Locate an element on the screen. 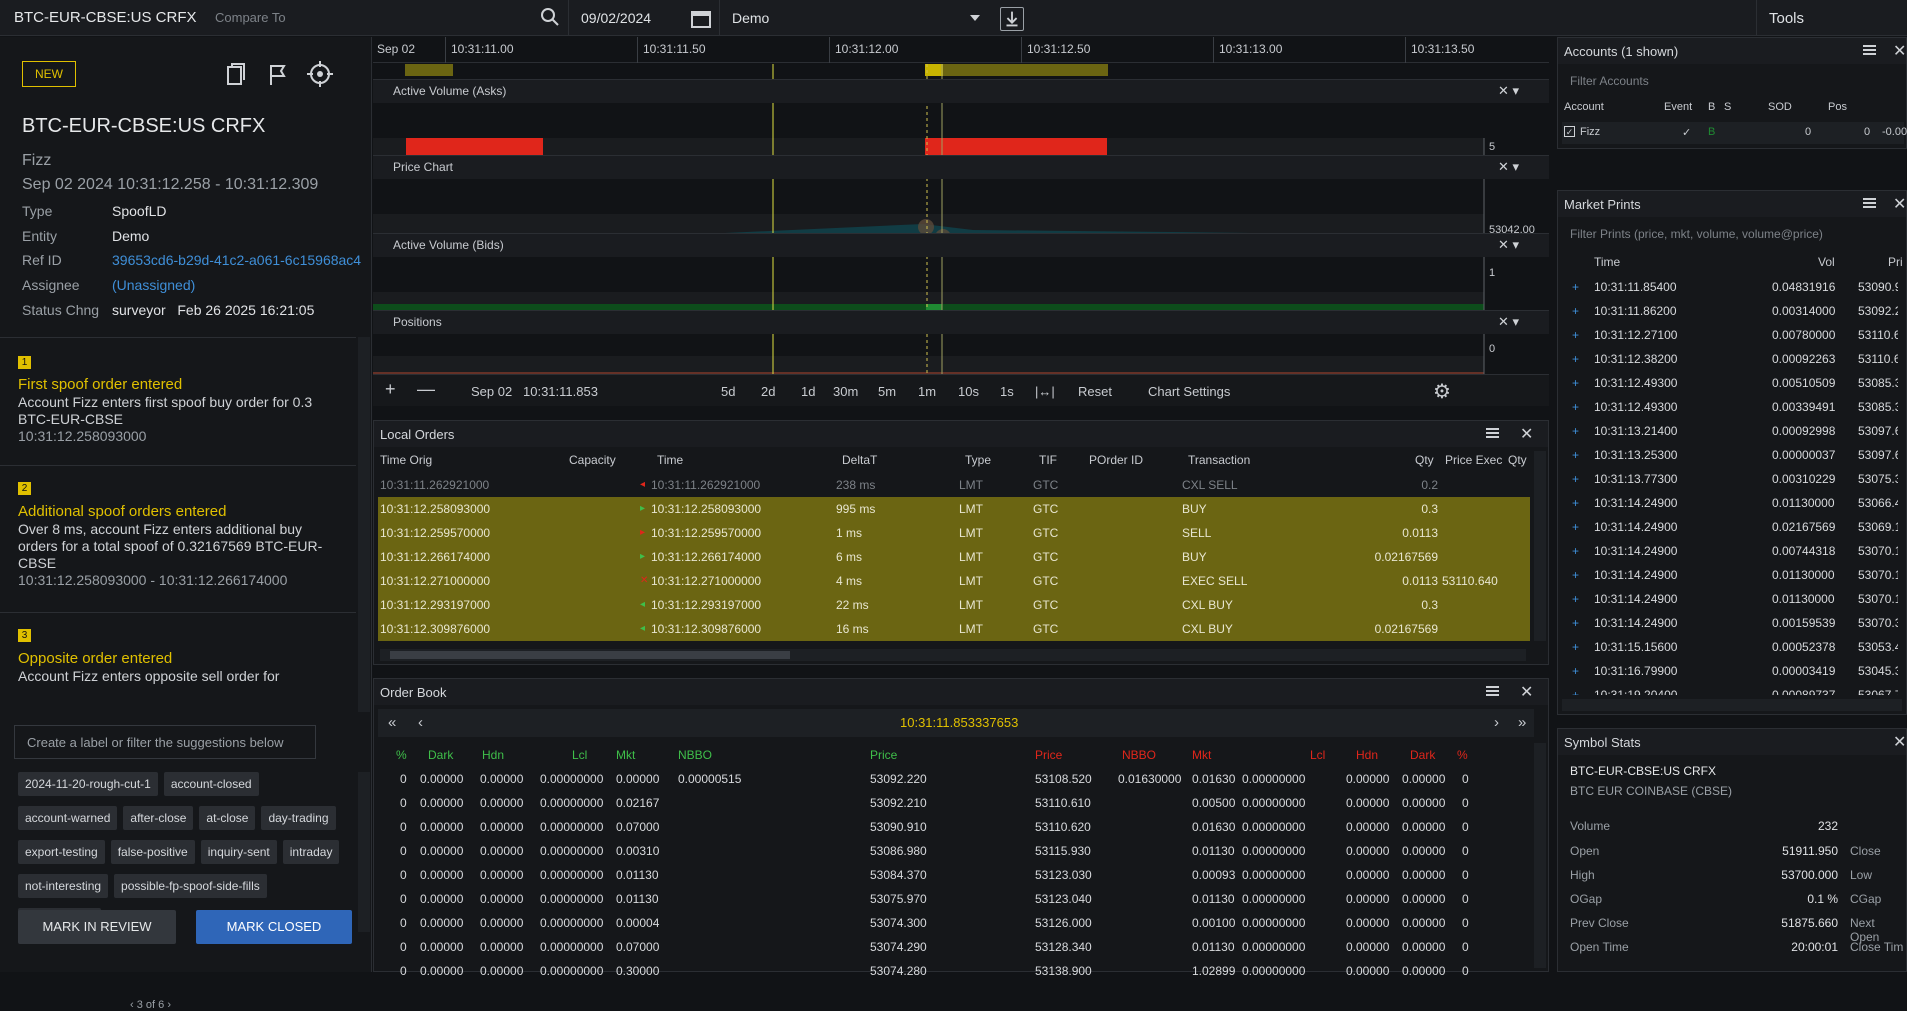 This screenshot has width=1907, height=1011. prints-hscrollbar is located at coordinates (1732, 705).